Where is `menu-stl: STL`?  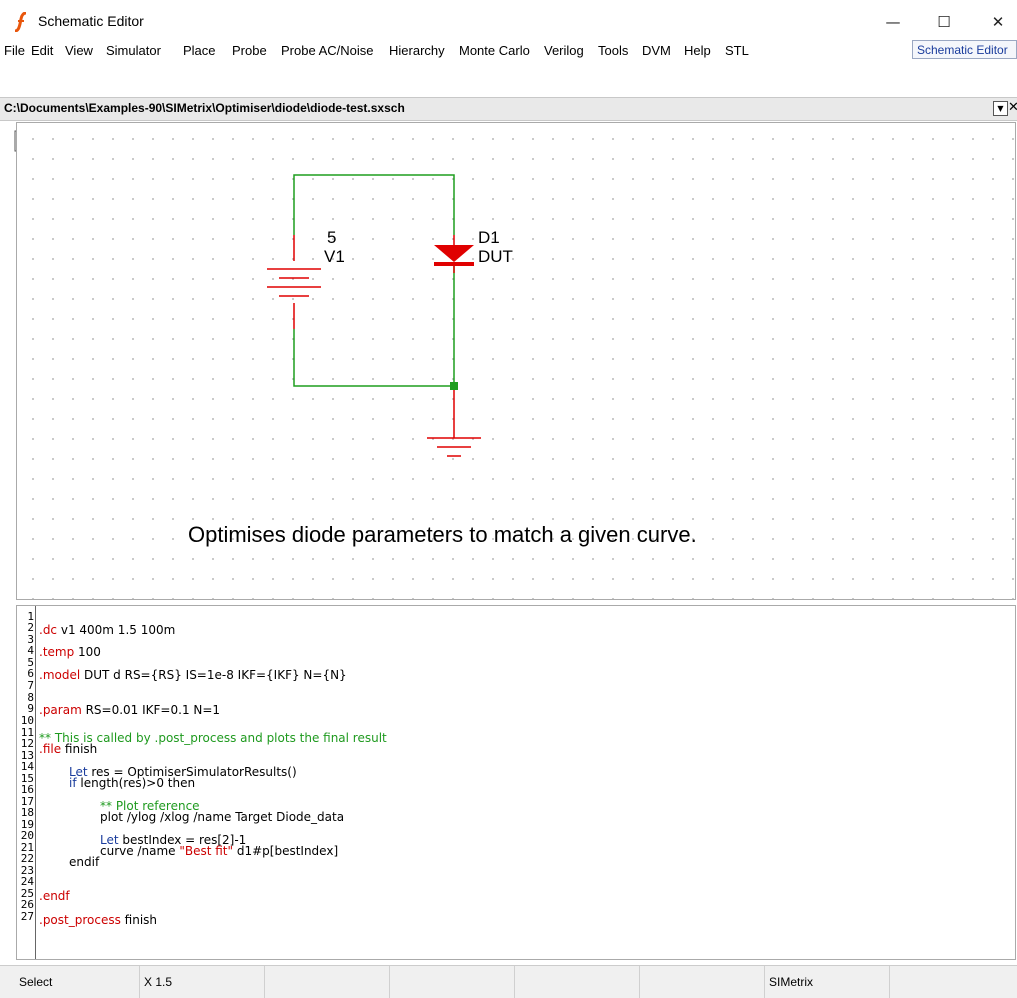
menu-stl: STL is located at coordinates (737, 50).